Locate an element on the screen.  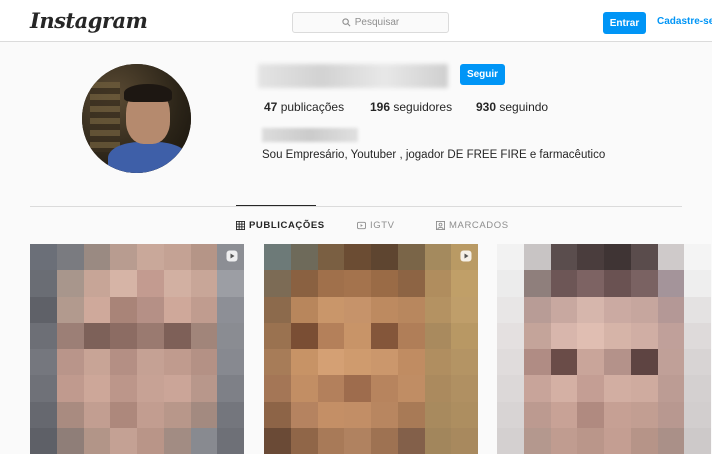
top-nav-bar: Instagram Pesquisar Entrar Cadastre-se is located at coordinates (356, 21).